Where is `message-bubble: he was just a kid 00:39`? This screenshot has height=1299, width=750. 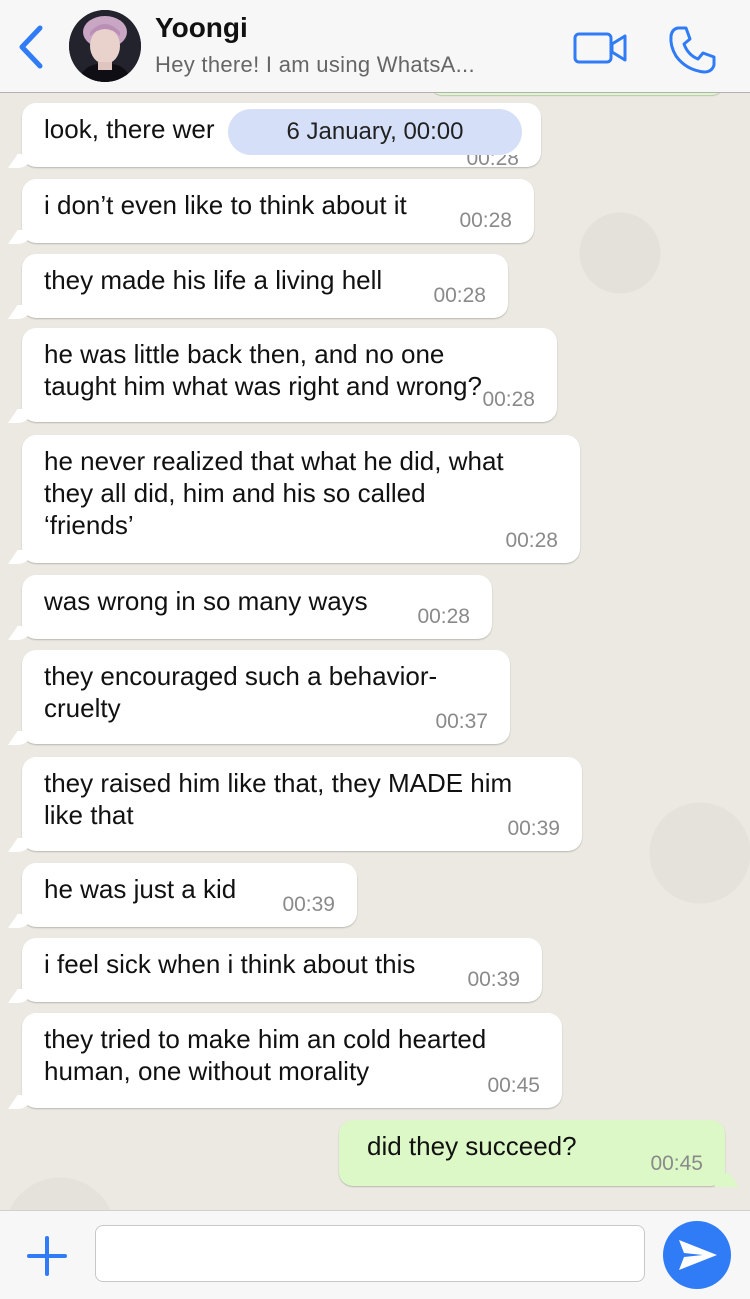
message-bubble: he was just a kid 00:39 is located at coordinates (189, 895).